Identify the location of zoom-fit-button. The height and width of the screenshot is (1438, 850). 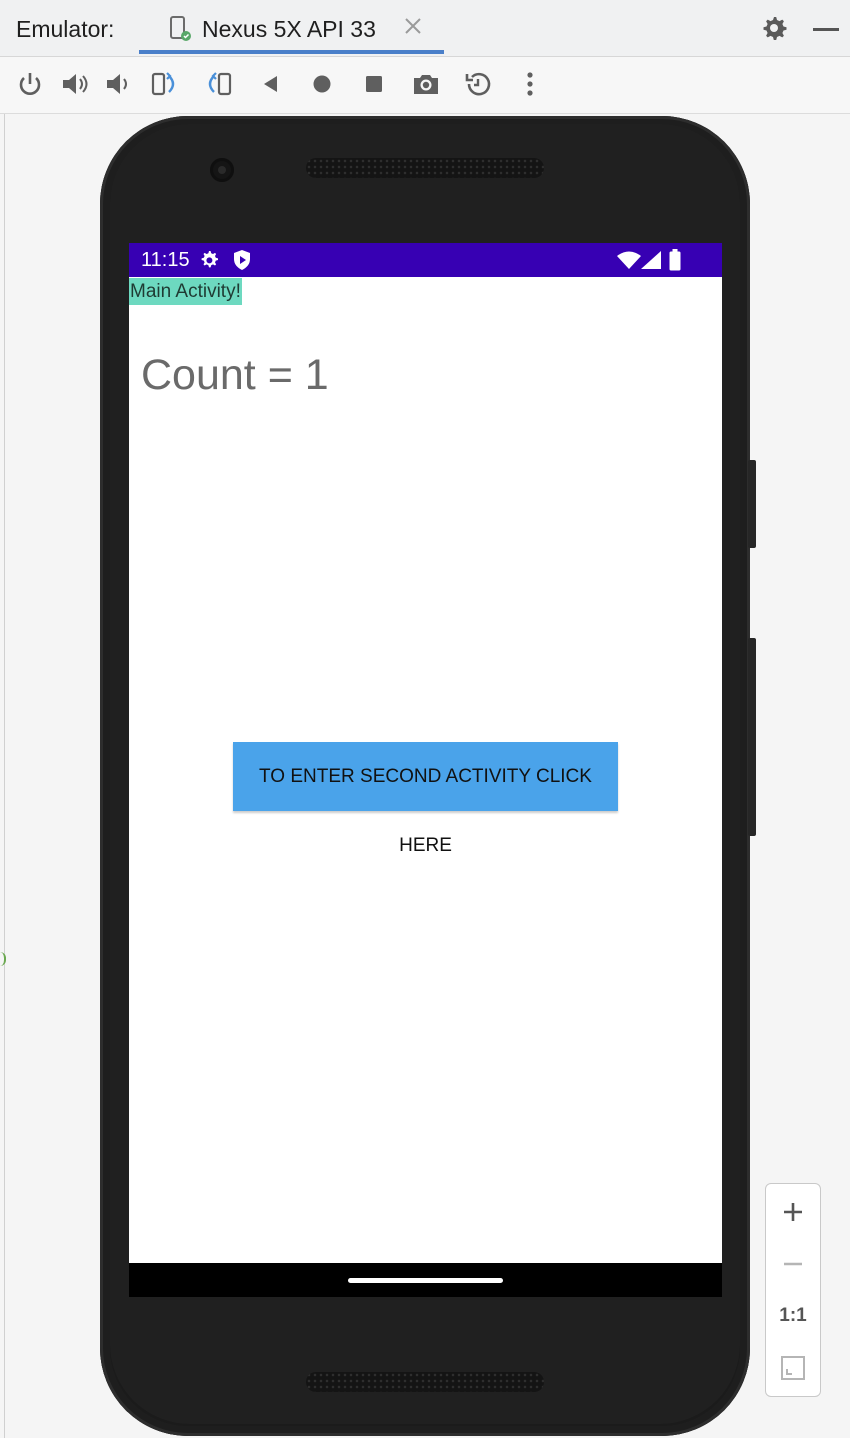
(793, 1368).